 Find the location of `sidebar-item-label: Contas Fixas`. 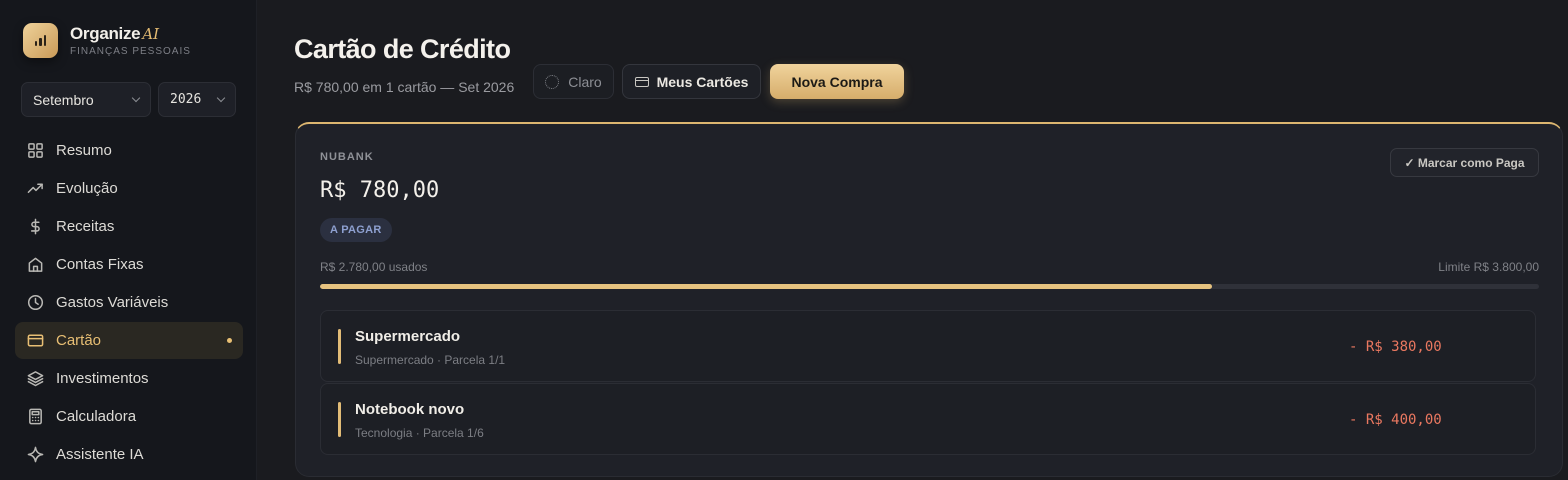

sidebar-item-label: Contas Fixas is located at coordinates (100, 264).